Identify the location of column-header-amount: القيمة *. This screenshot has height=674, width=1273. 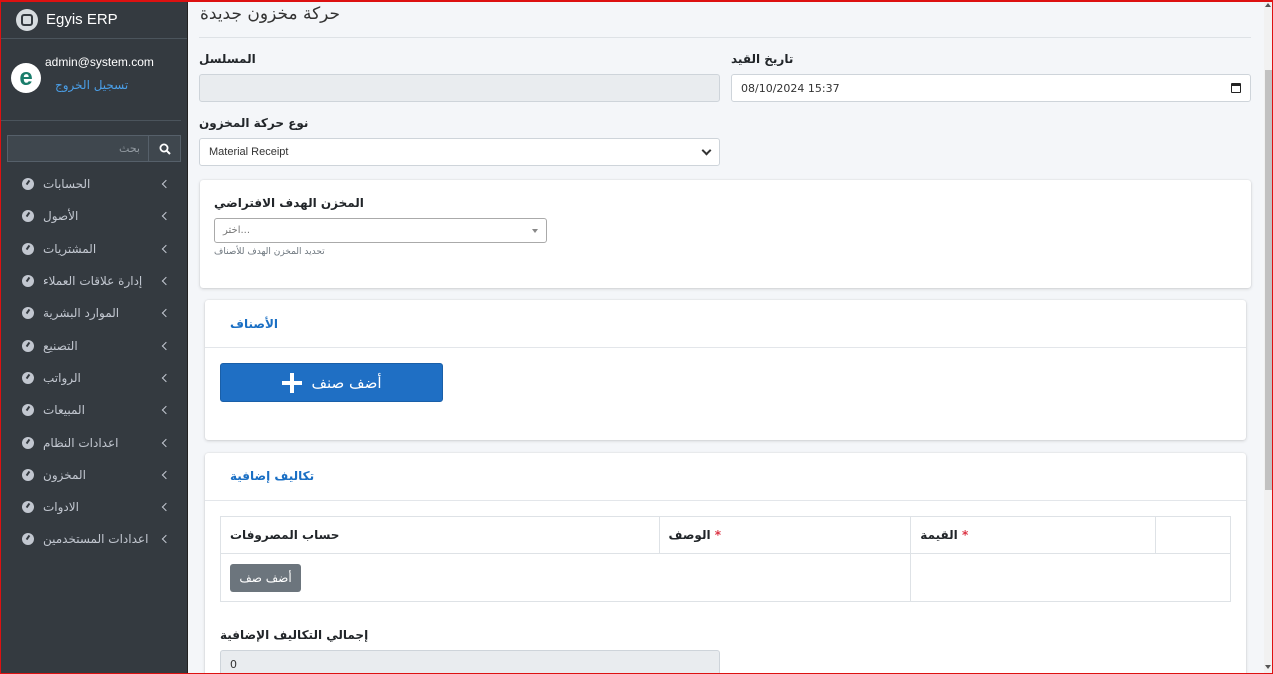
(1033, 535).